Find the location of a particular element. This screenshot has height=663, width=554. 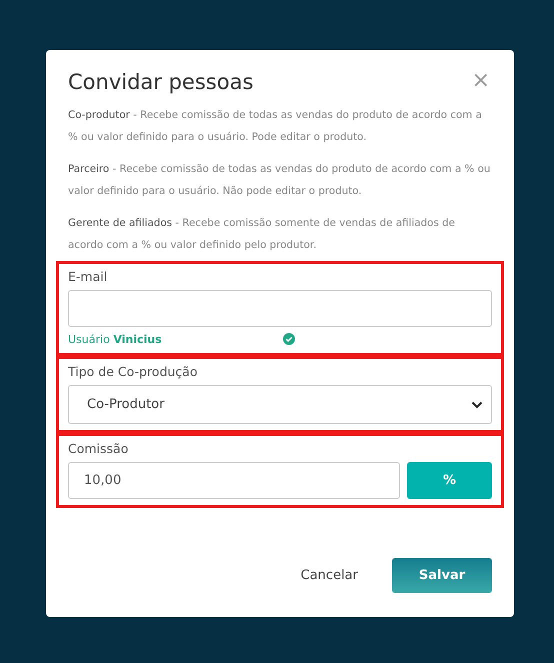

field-label: Tipo de Co-produção is located at coordinates (133, 371).